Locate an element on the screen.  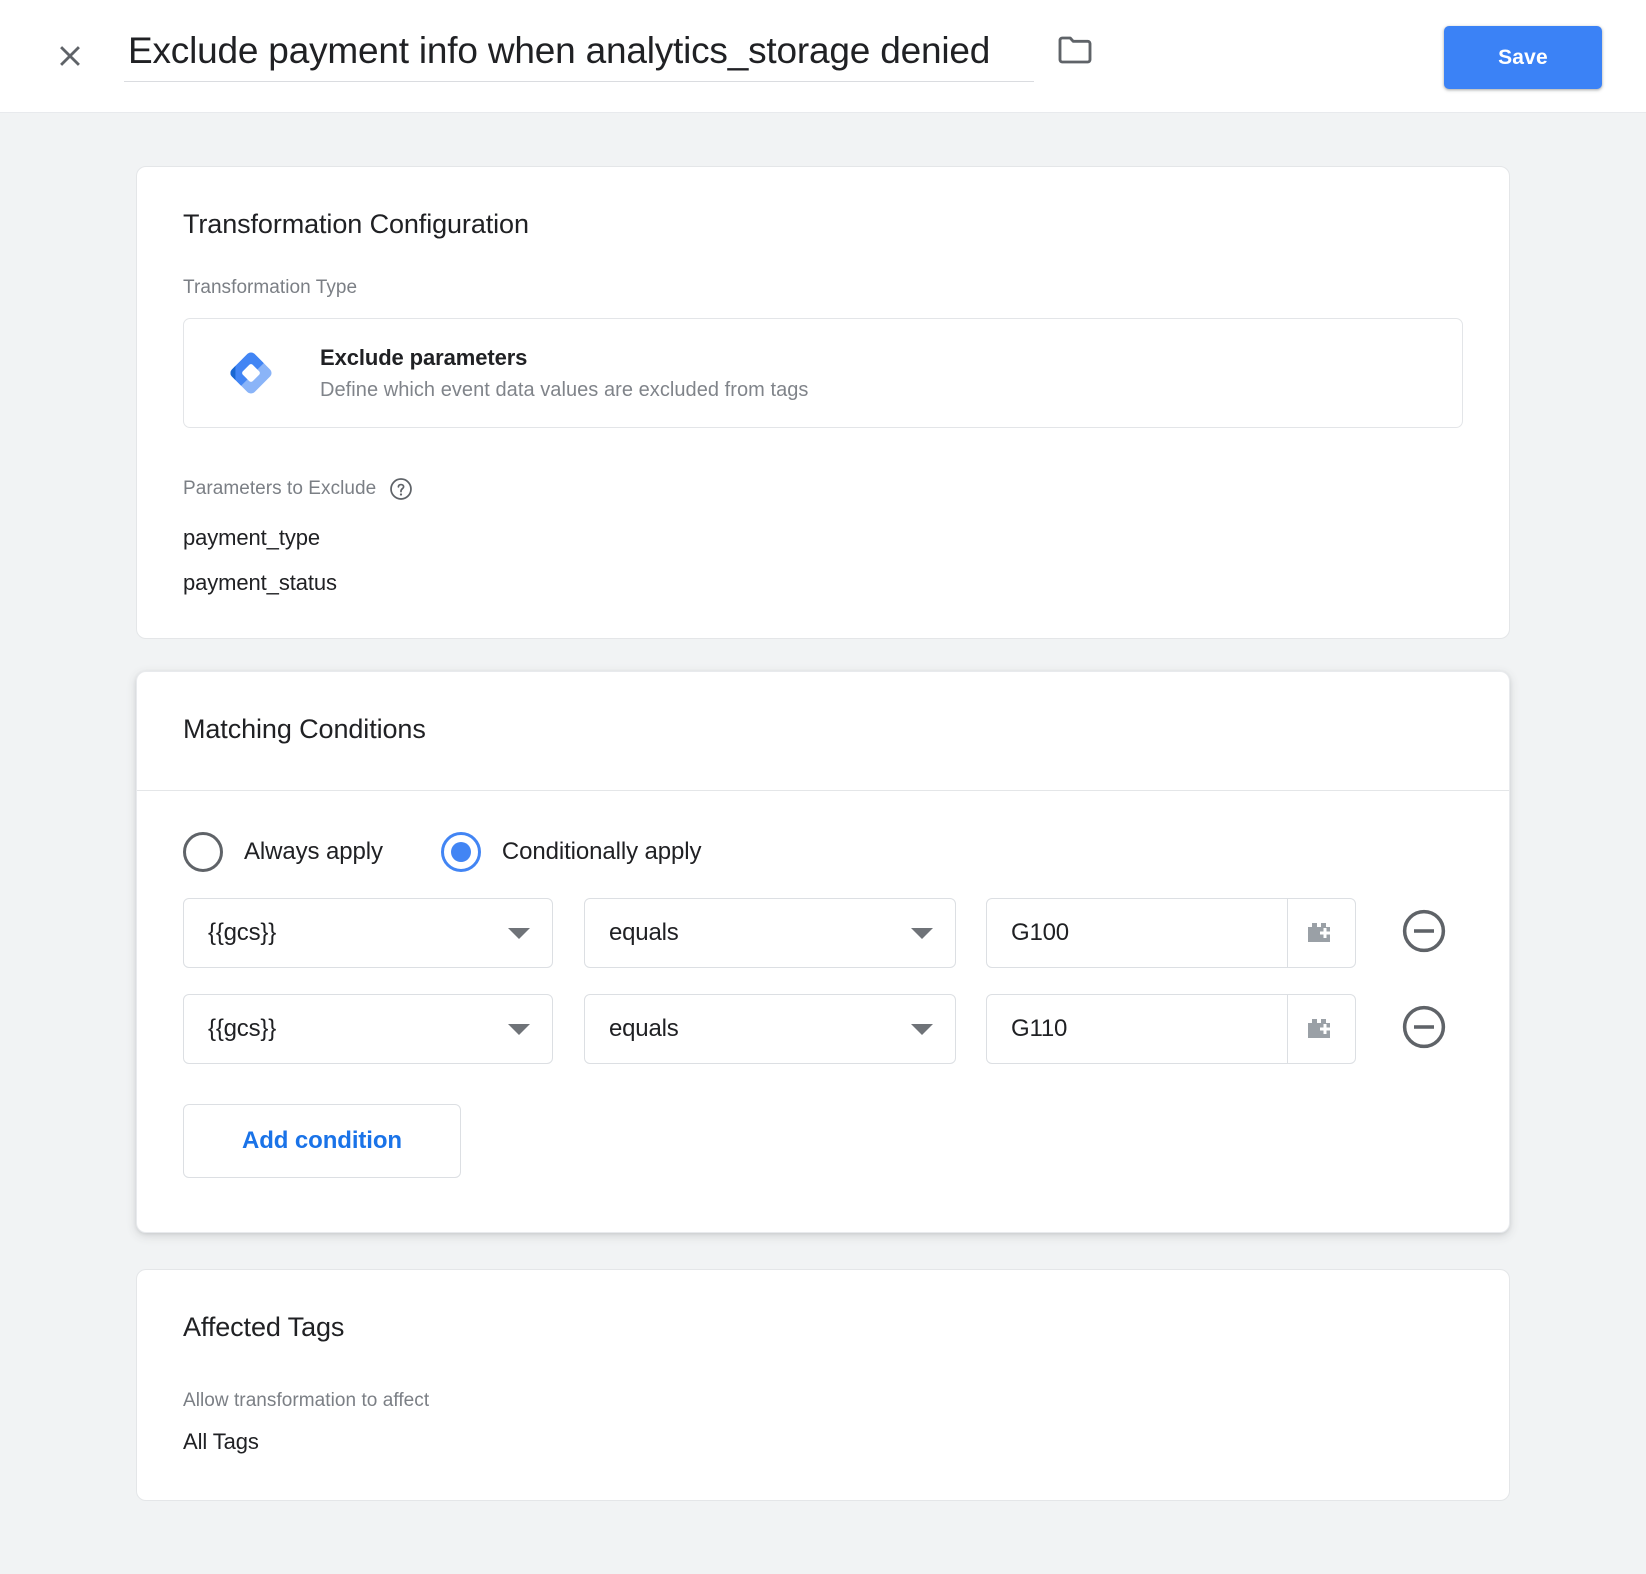
folder-icon is located at coordinates (1075, 52).